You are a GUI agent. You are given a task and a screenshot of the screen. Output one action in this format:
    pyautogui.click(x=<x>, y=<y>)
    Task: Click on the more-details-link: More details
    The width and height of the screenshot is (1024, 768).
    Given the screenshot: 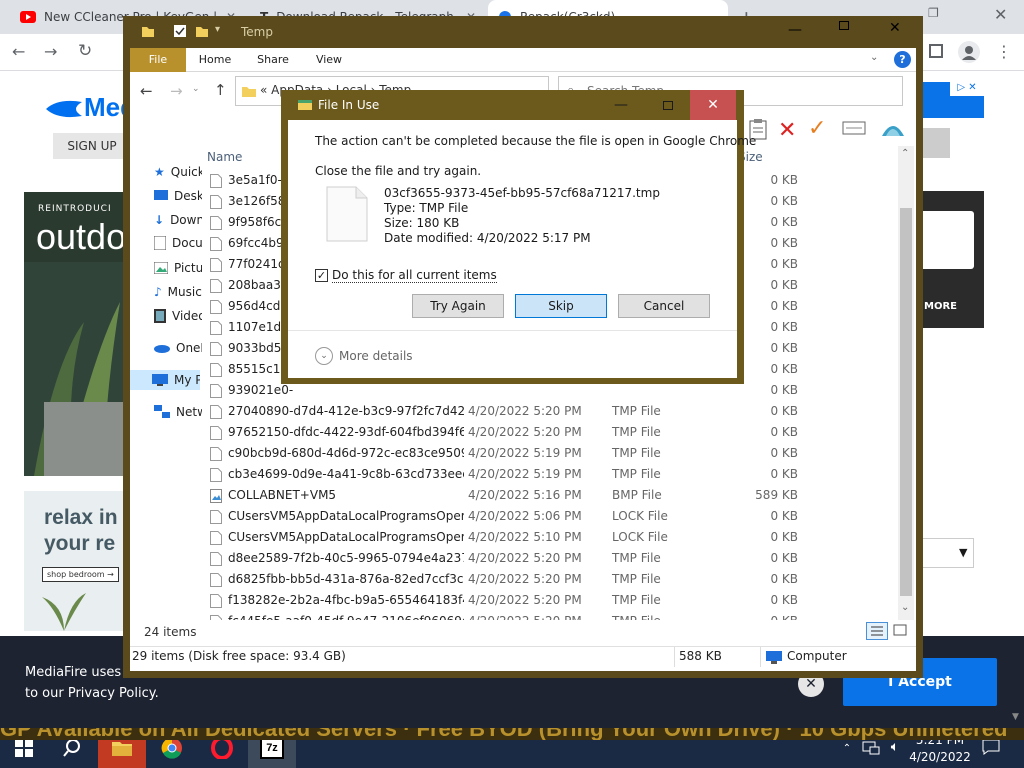 What is the action you would take?
    pyautogui.click(x=376, y=356)
    